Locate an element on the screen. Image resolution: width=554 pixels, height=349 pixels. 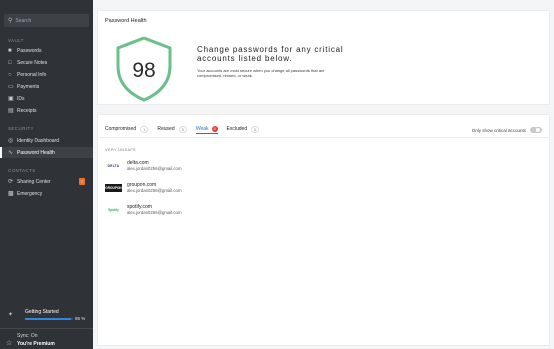
tab-weak: Weak 3 is located at coordinates (206, 129).